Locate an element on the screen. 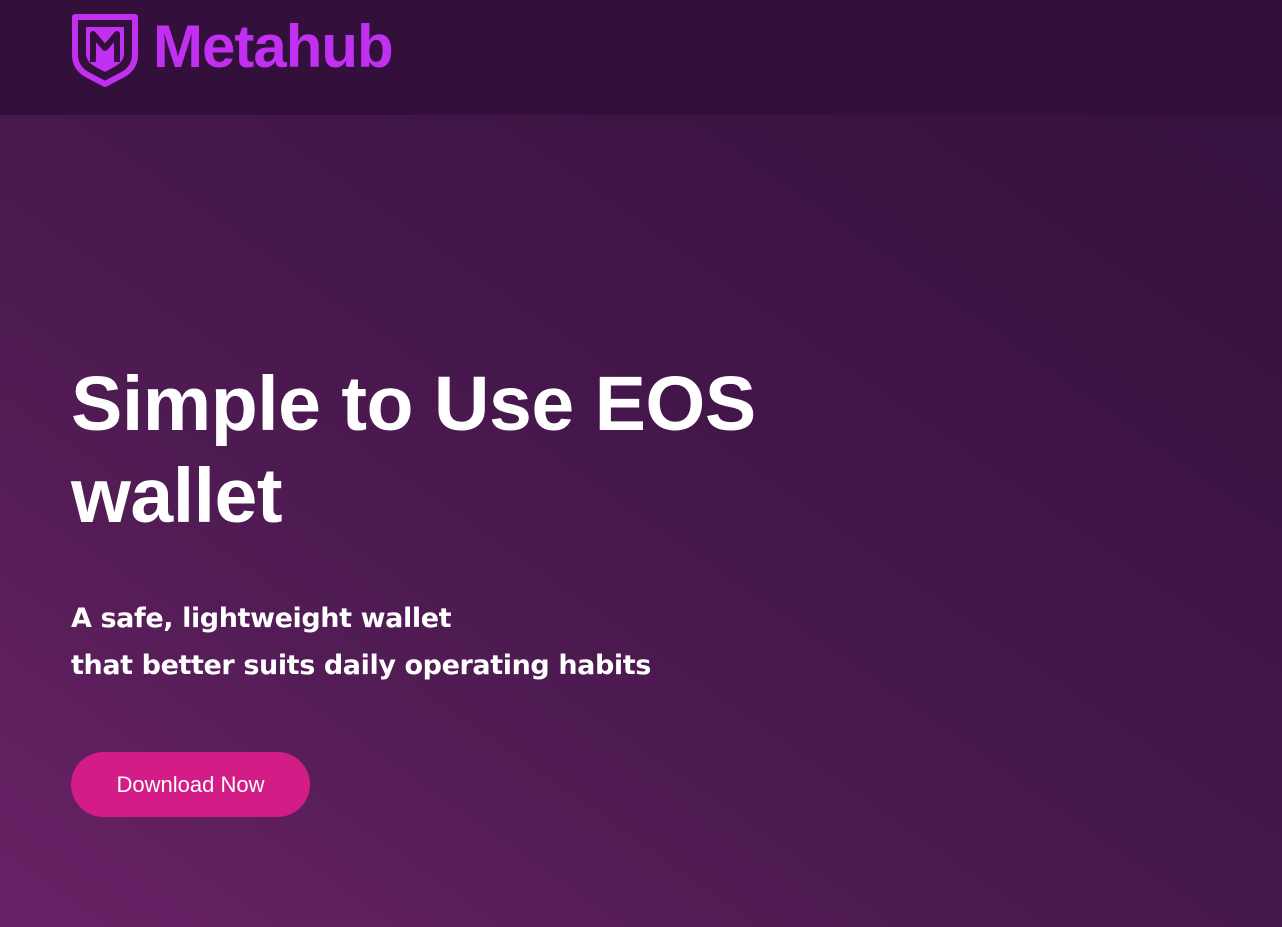 The height and width of the screenshot is (927, 1282). site-header: Metahub is located at coordinates (641, 57).